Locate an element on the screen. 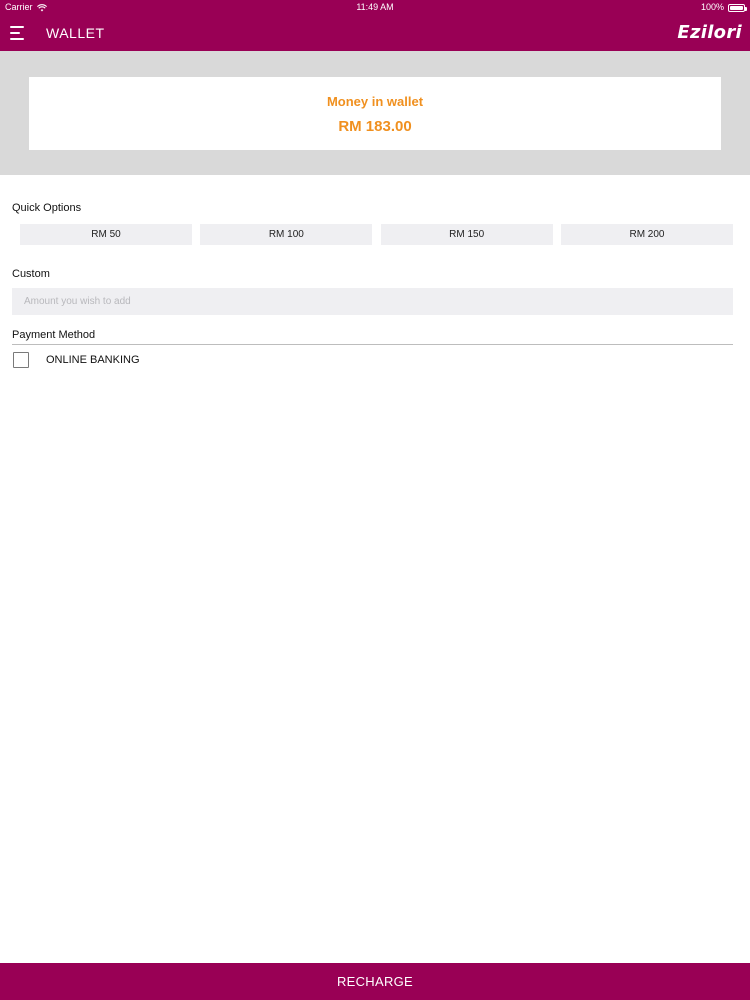  wallet-balance-card: Money in wallet RM 183.00 is located at coordinates (375, 113).